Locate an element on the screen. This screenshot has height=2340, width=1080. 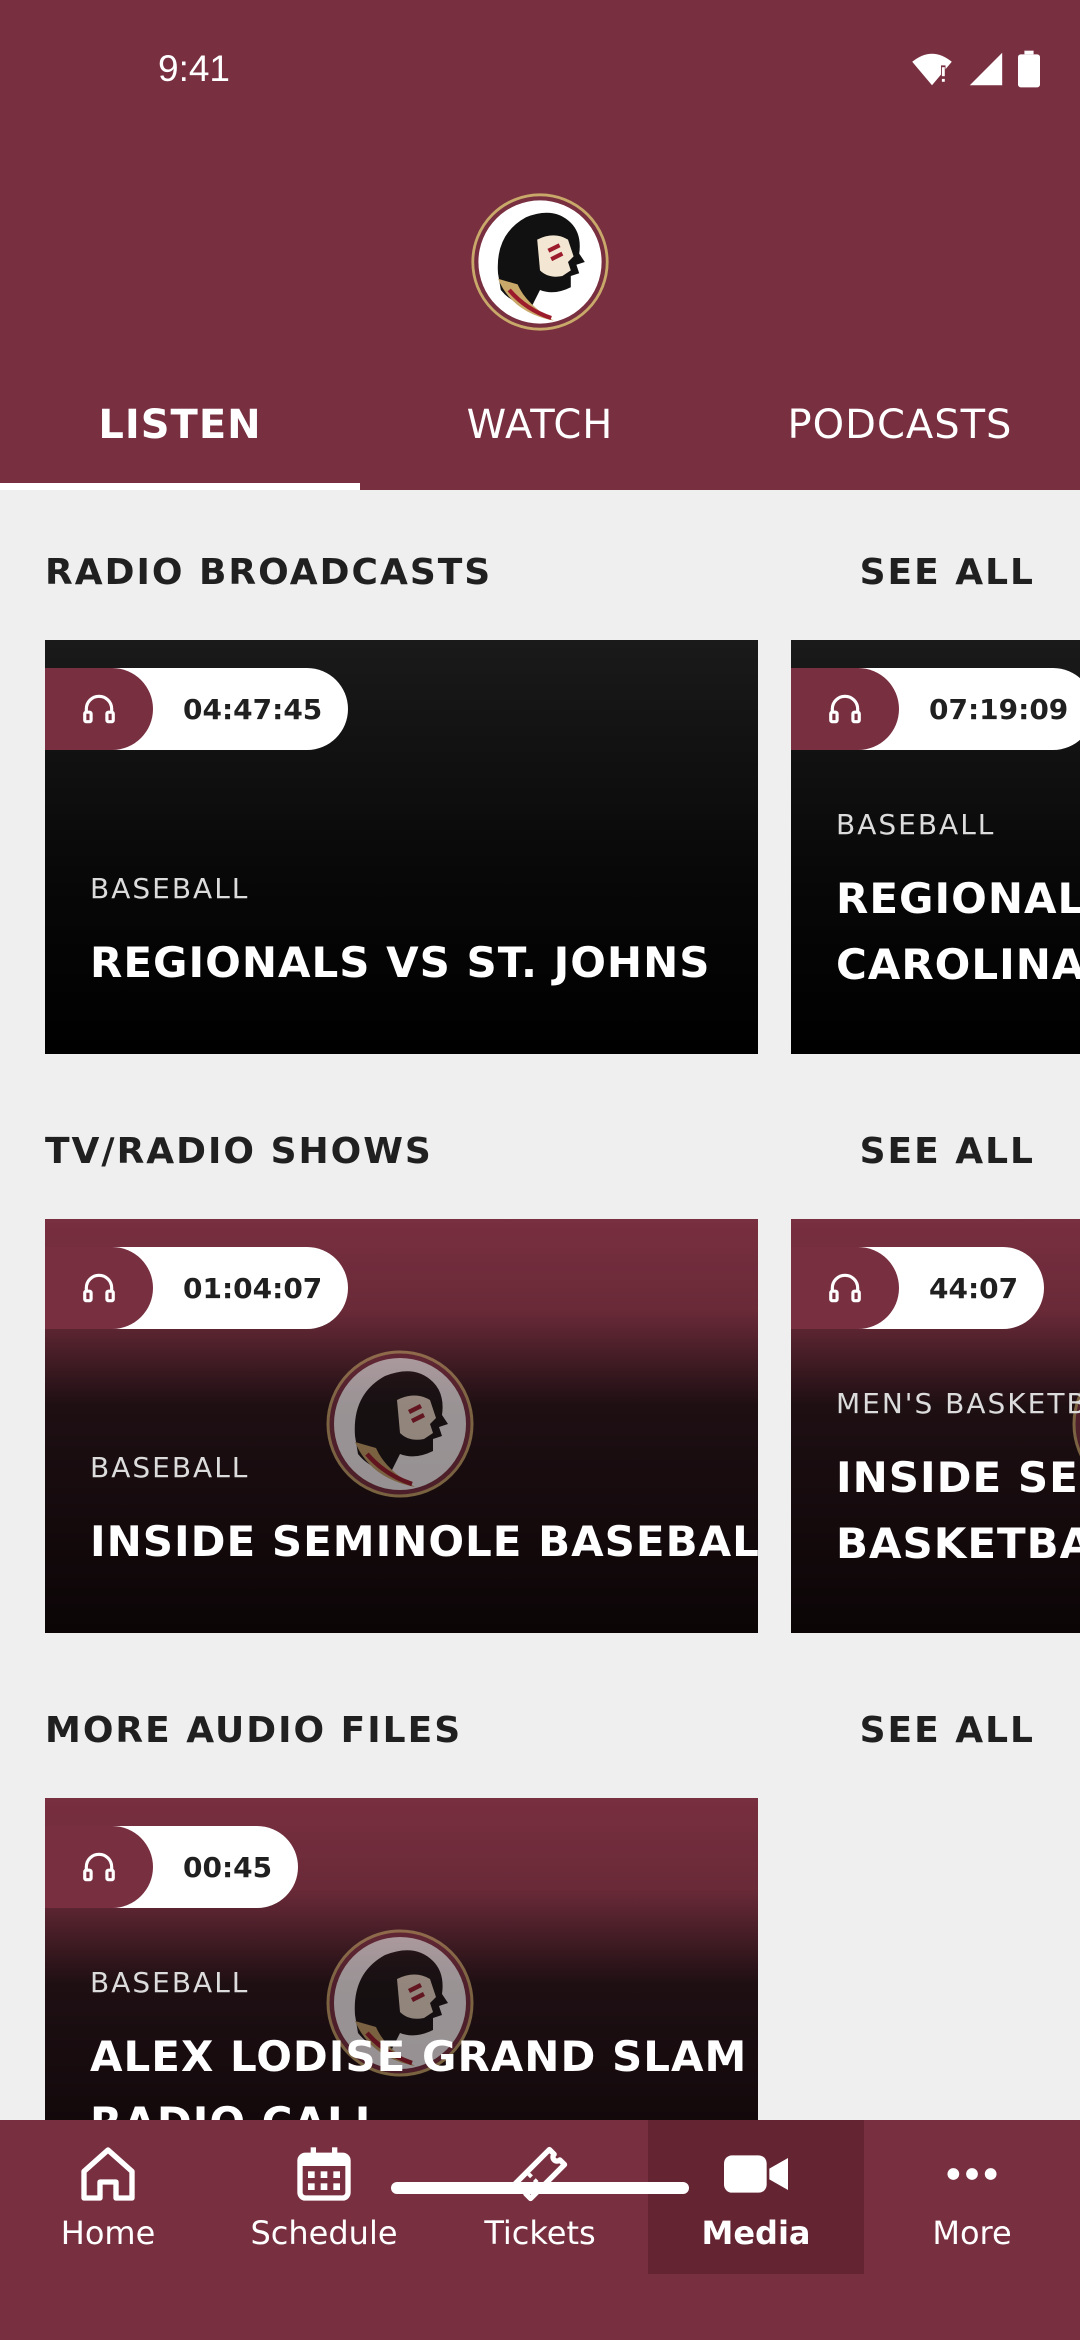
duration-pill: 00:45 is located at coordinates (172, 1867).